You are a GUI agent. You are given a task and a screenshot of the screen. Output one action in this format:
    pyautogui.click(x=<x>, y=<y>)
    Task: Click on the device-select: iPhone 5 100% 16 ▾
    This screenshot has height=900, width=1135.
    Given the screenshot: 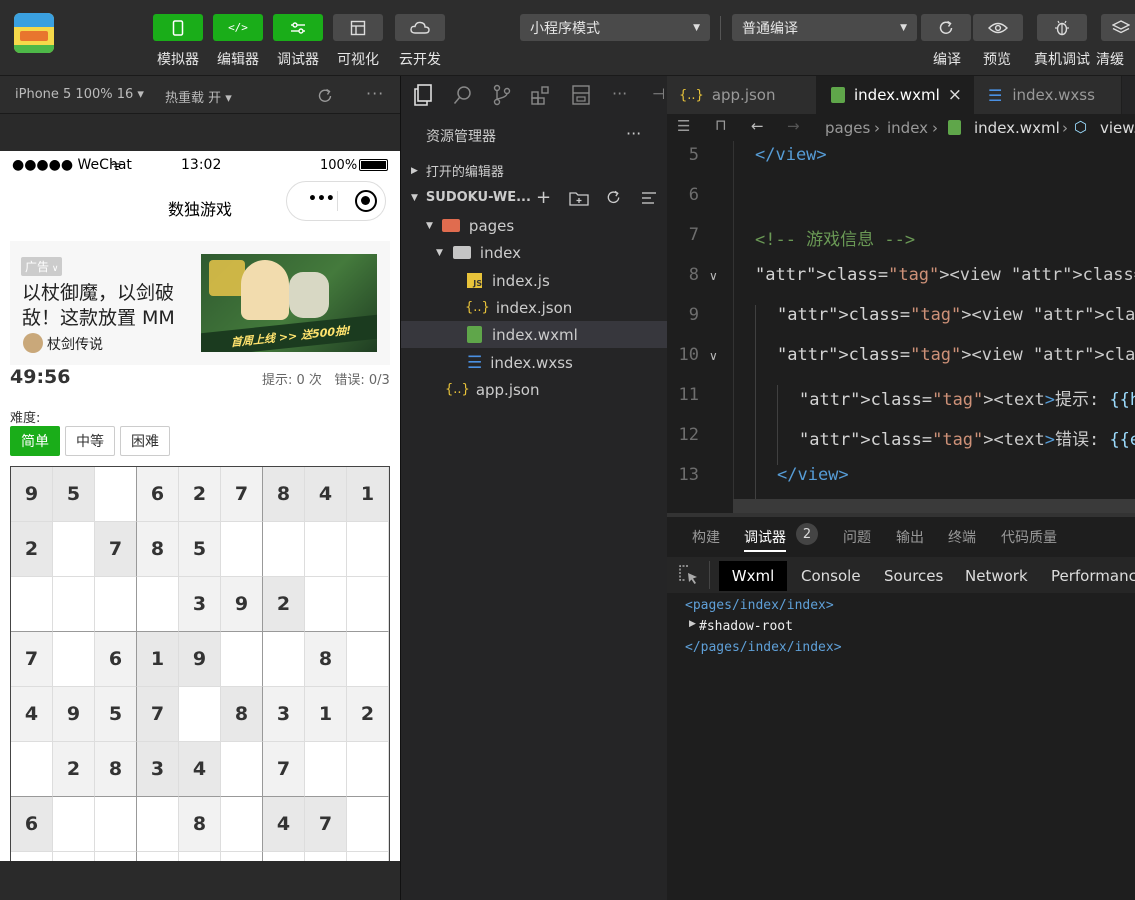 What is the action you would take?
    pyautogui.click(x=79, y=94)
    